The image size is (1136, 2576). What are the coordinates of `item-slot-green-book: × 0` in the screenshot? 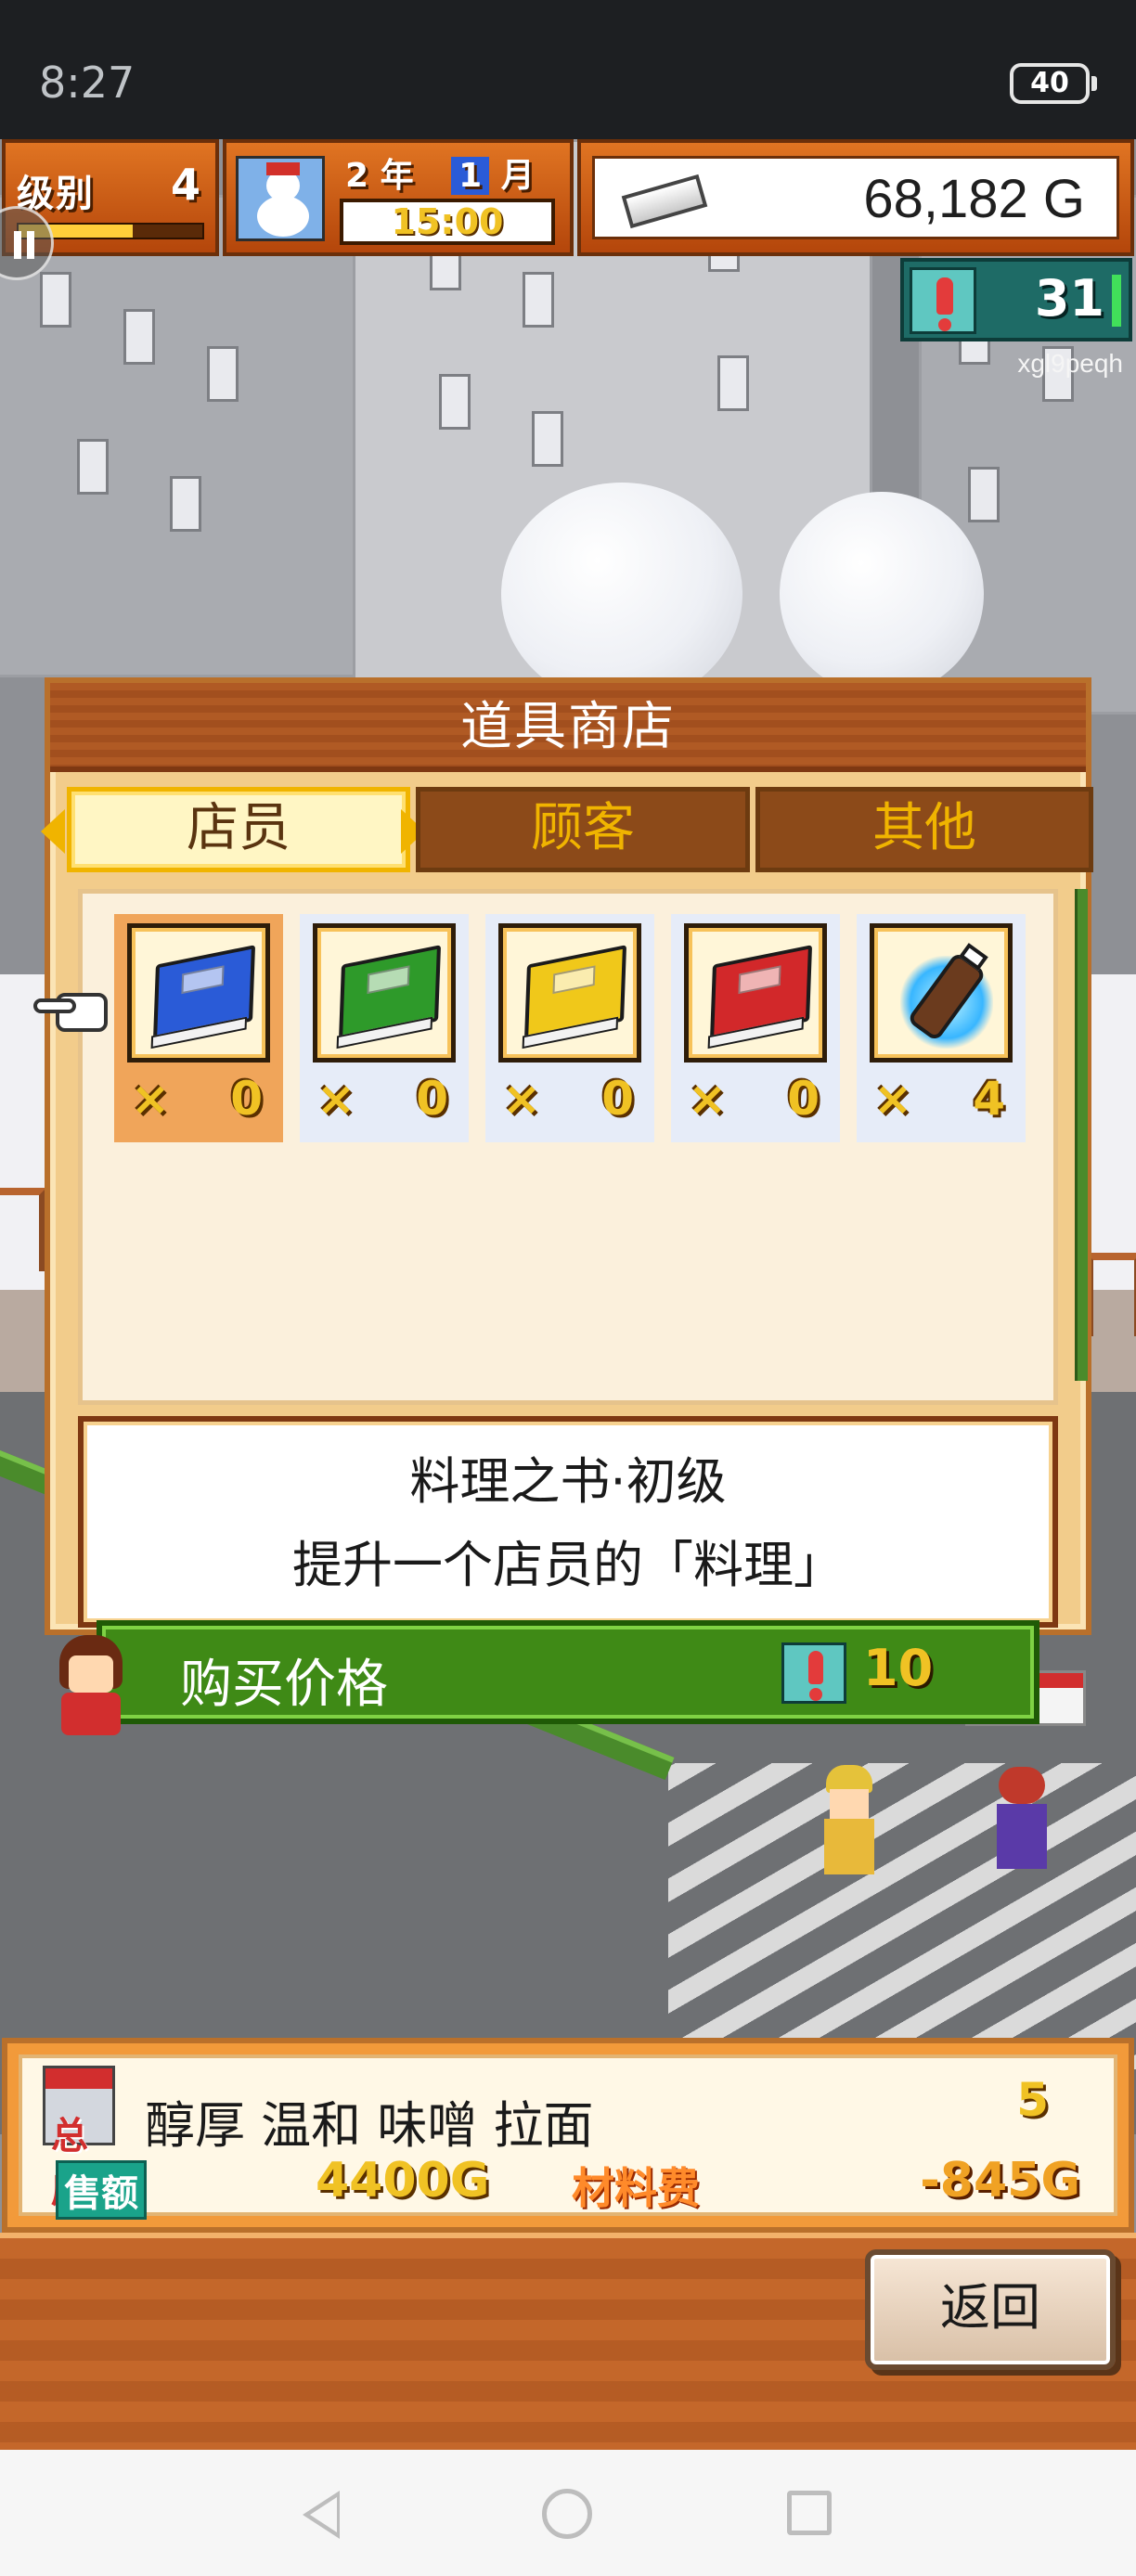 It's located at (384, 1028).